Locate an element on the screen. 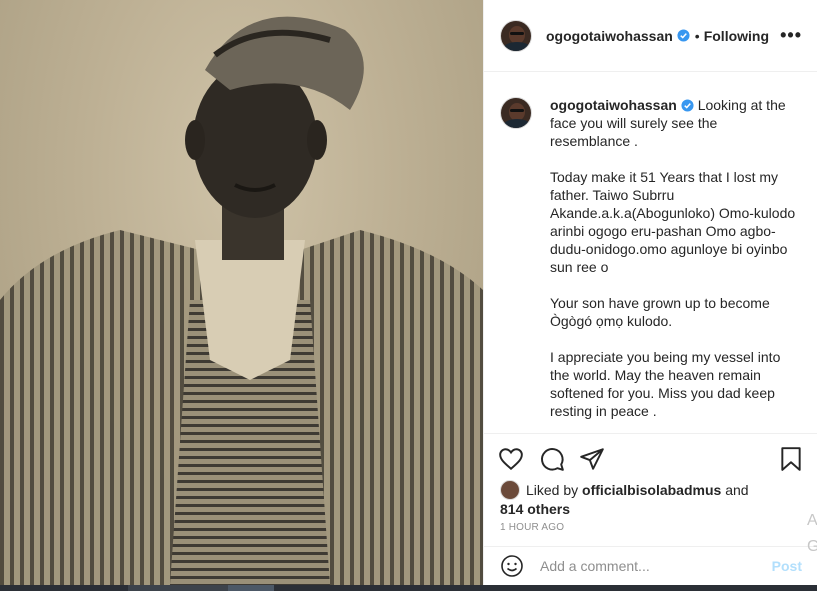 The width and height of the screenshot is (817, 591). post-header: ogogotaiwohassan • Following ••• is located at coordinates (650, 36).